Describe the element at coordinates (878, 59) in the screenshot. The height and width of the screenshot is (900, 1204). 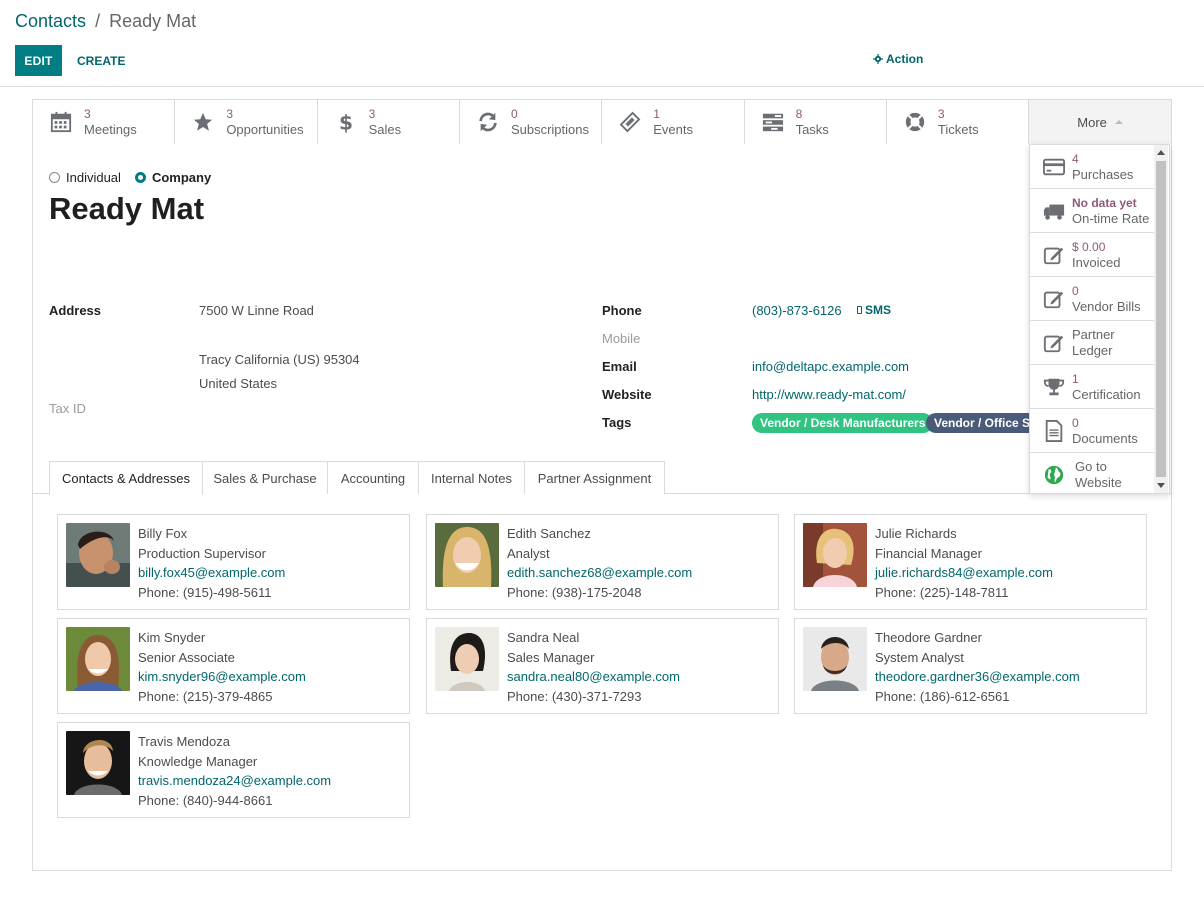
I see `gear-icon` at that location.